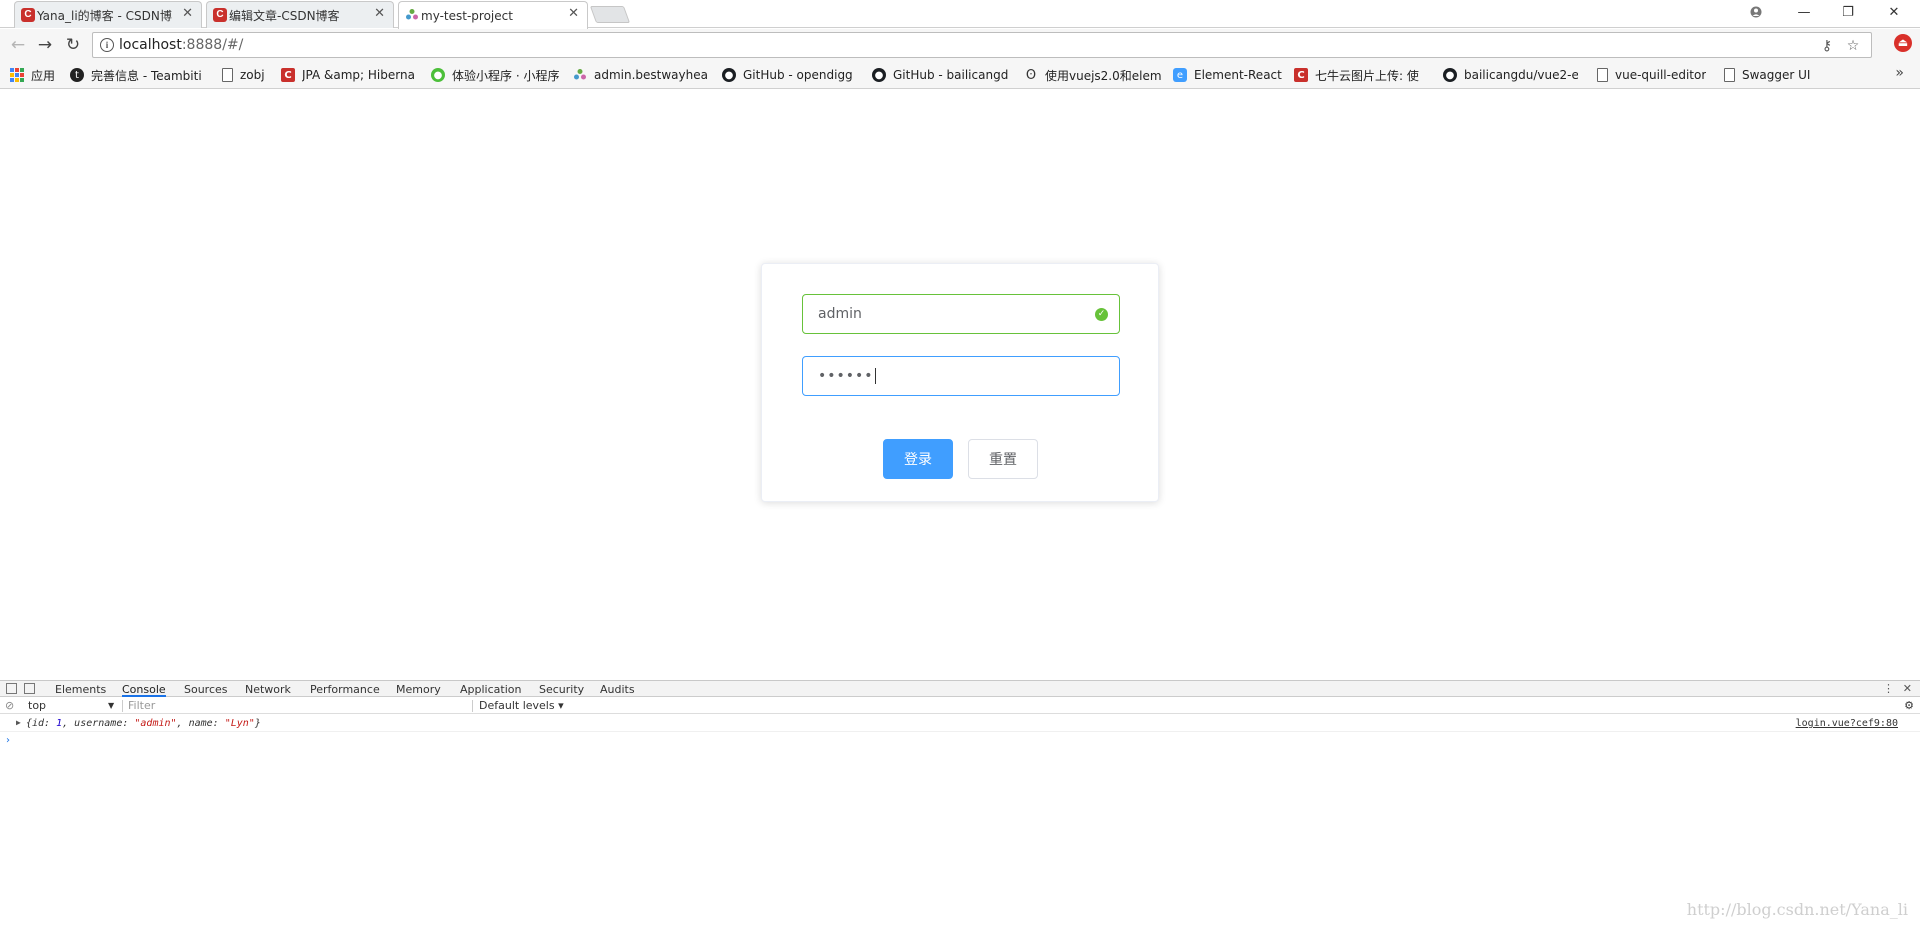 Image resolution: width=1920 pixels, height=931 pixels. What do you see at coordinates (17, 75) in the screenshot?
I see `apps-icon` at bounding box center [17, 75].